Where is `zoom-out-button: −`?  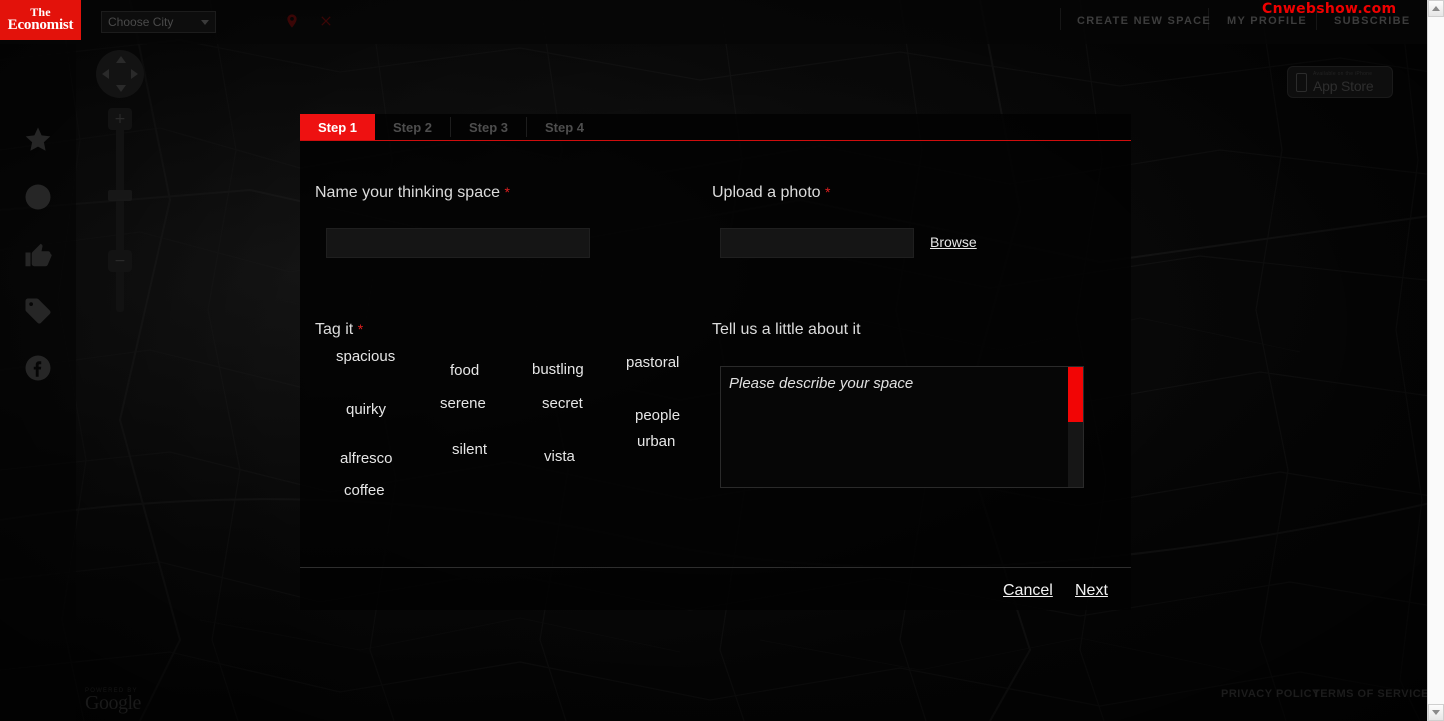 zoom-out-button: − is located at coordinates (120, 261).